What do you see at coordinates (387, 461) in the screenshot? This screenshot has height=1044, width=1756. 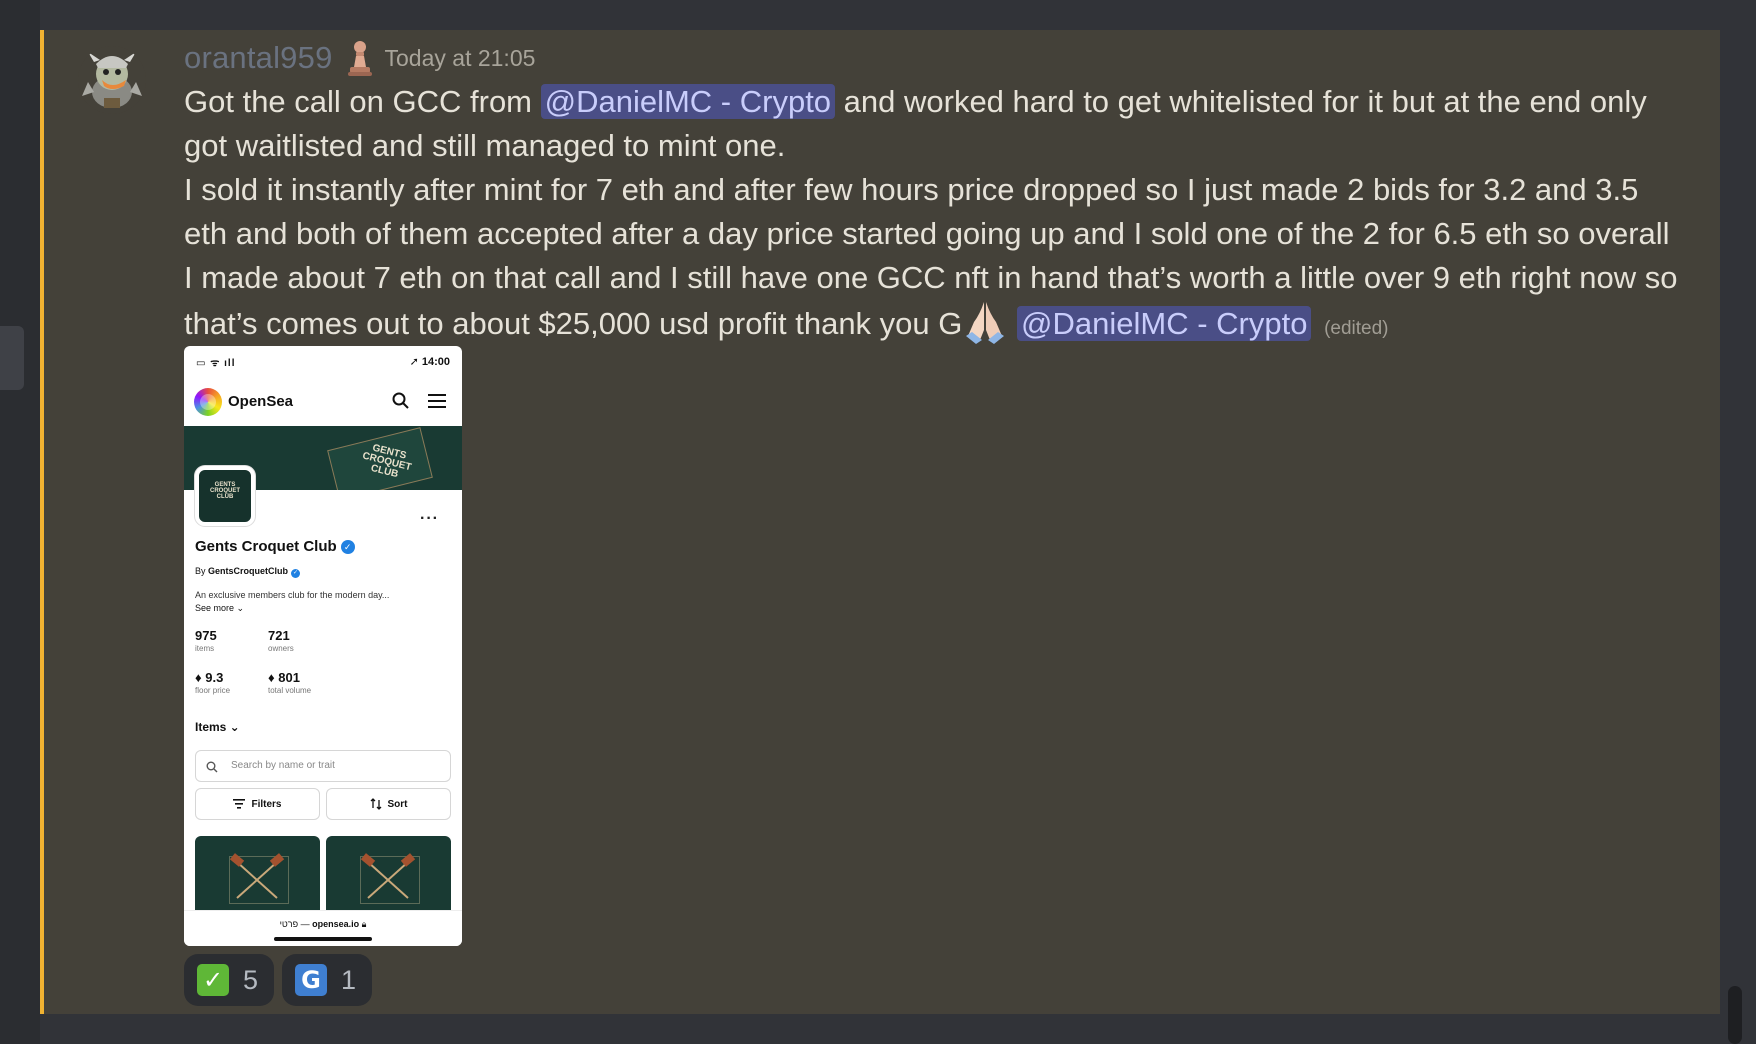 I see `banner-text: GENTS CROQUET CLUB` at bounding box center [387, 461].